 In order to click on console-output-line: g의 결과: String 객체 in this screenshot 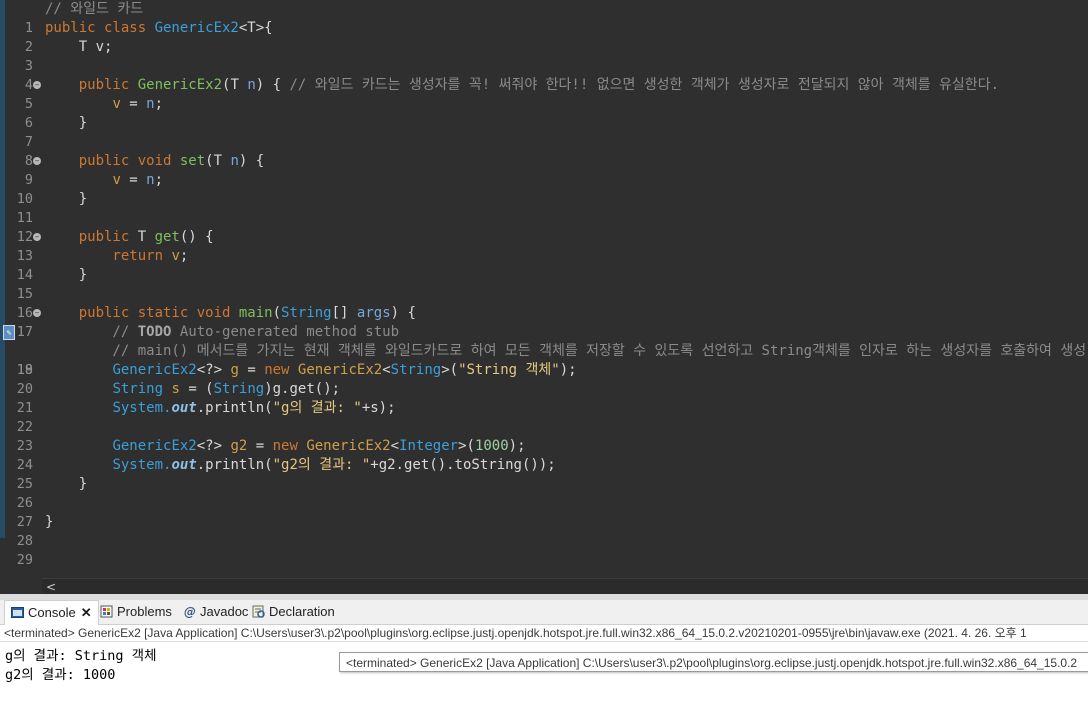, I will do `click(81, 656)`.